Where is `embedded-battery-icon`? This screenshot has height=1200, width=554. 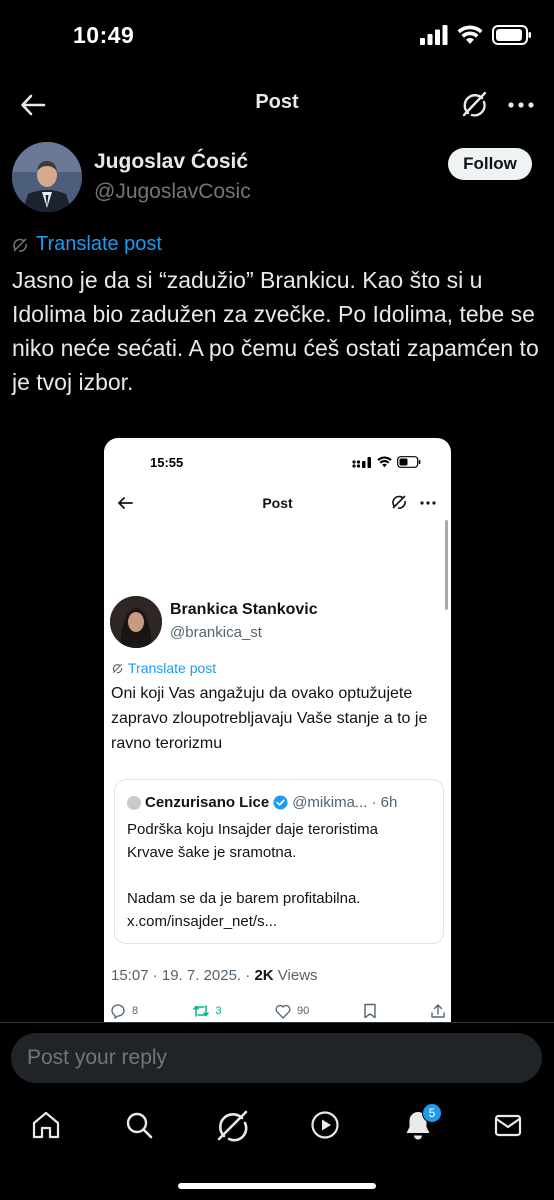 embedded-battery-icon is located at coordinates (409, 462).